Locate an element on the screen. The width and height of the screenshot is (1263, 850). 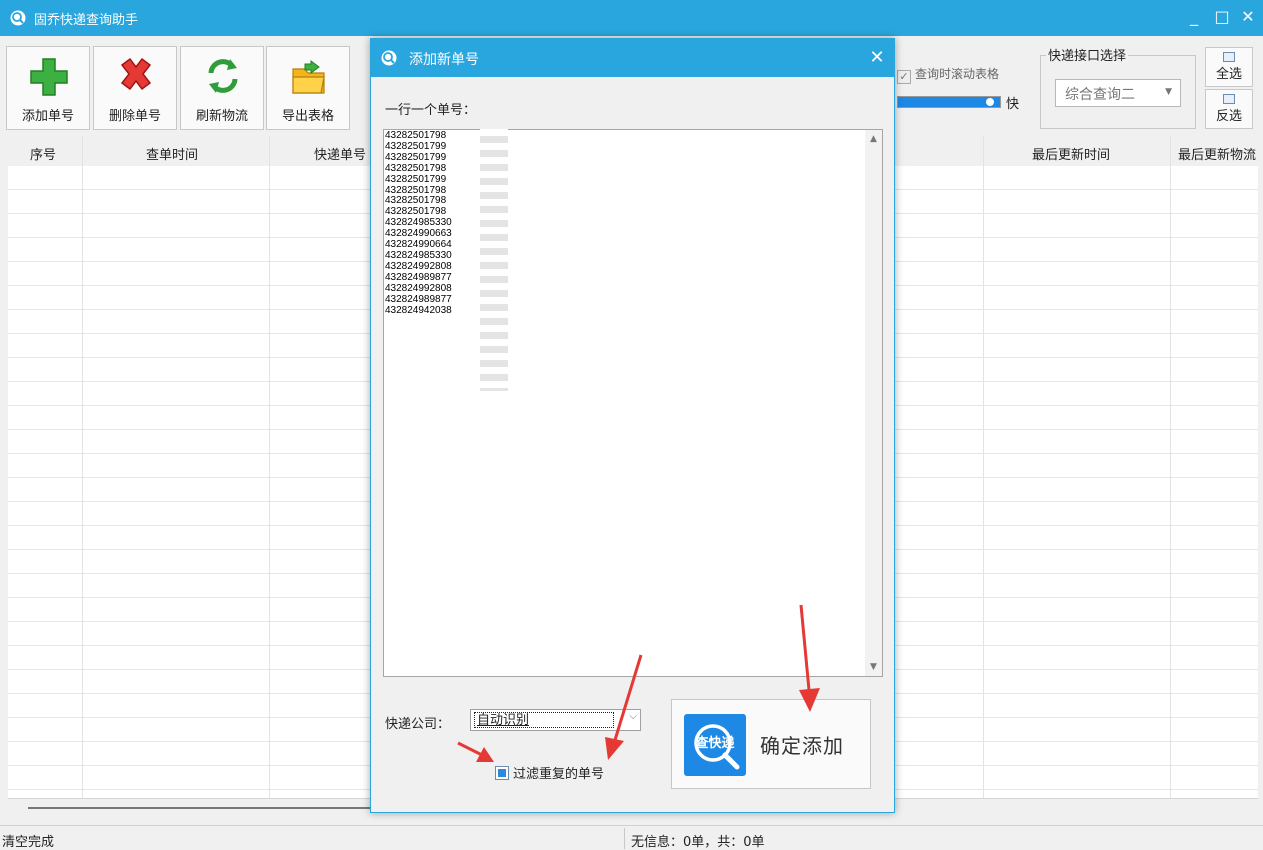
filter-duplicates-checkbox: 过滤重复的单号 is located at coordinates (549, 772).